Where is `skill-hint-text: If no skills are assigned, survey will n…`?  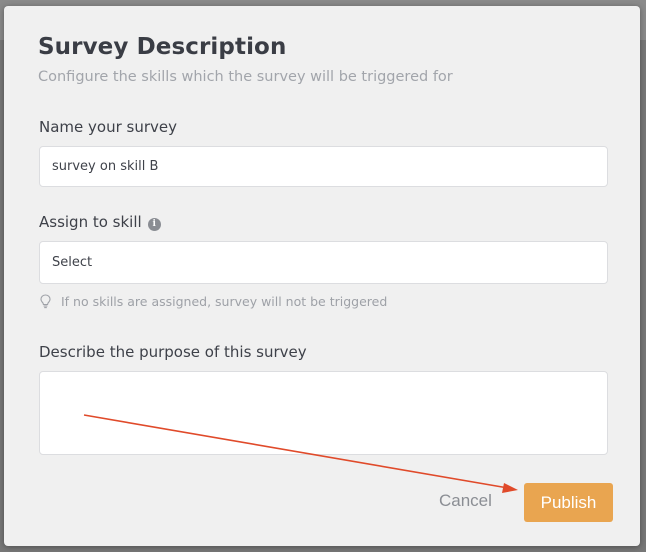
skill-hint-text: If no skills are assigned, survey will n… is located at coordinates (224, 301).